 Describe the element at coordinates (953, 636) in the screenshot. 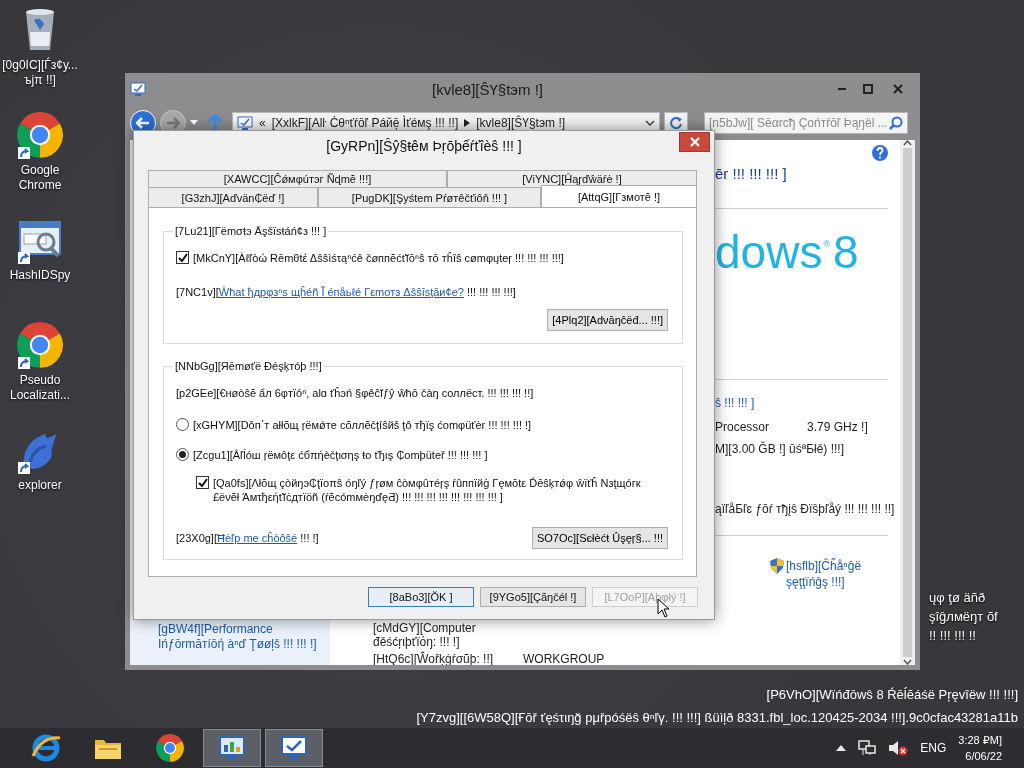

I see `desktop-text: !! !!! !!! !!` at that location.